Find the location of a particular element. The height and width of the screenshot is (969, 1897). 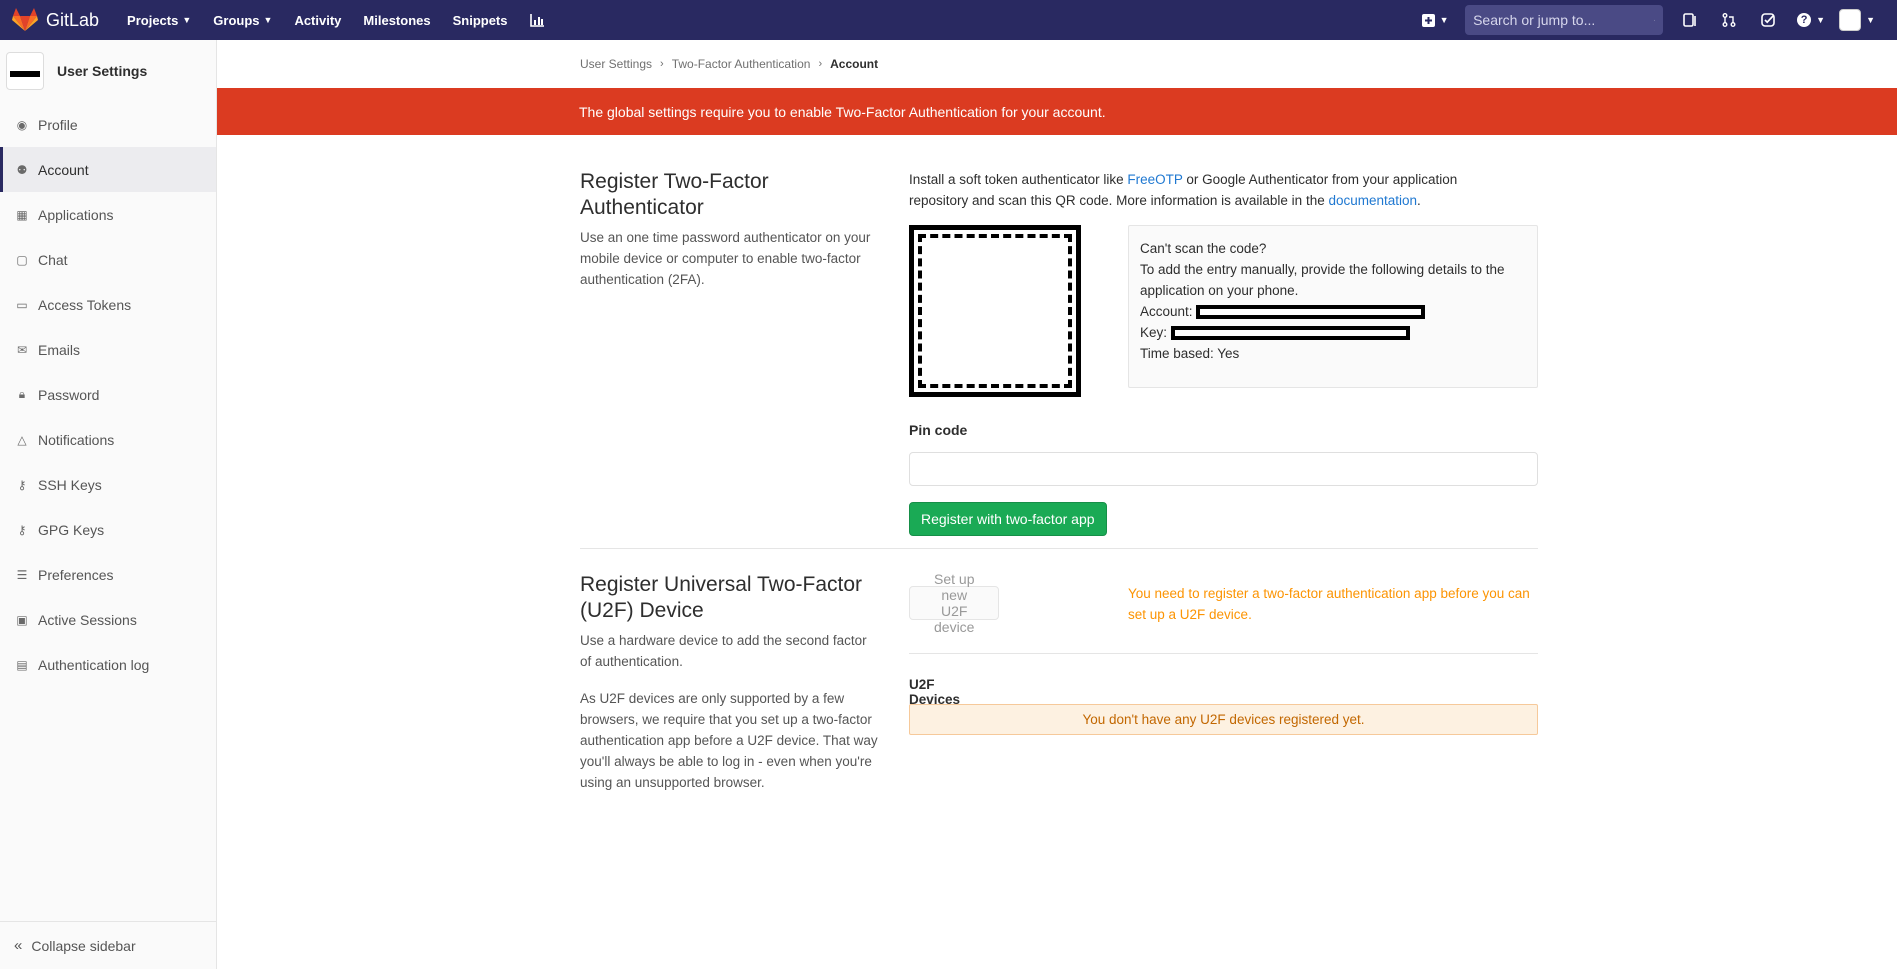

install-suffix: . is located at coordinates (1419, 200).